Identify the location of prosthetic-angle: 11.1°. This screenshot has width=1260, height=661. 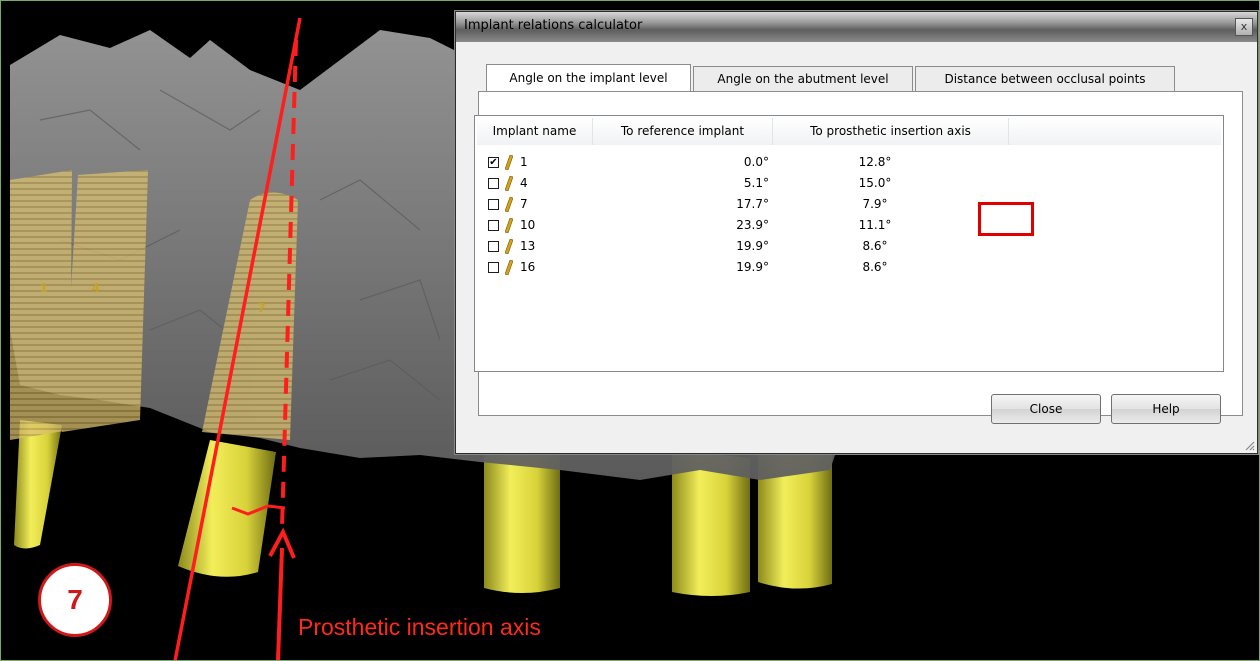
(875, 225).